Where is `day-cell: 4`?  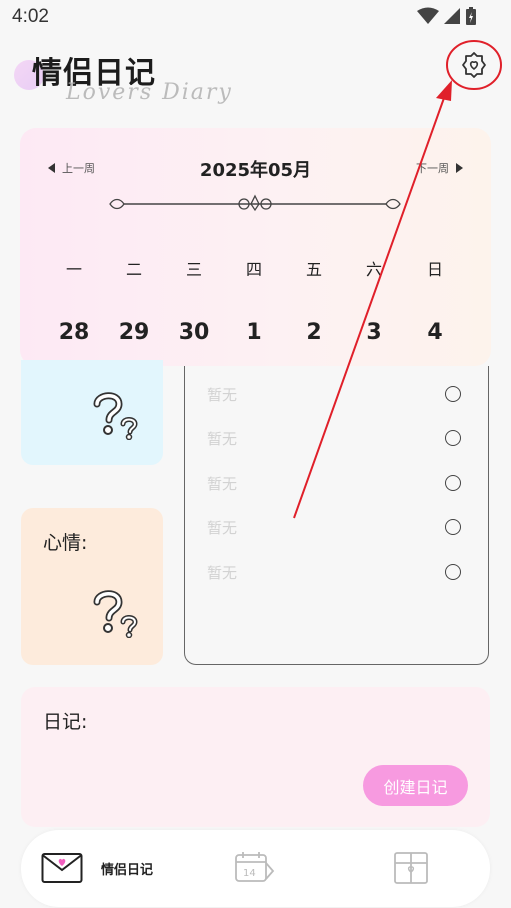 day-cell: 4 is located at coordinates (435, 332).